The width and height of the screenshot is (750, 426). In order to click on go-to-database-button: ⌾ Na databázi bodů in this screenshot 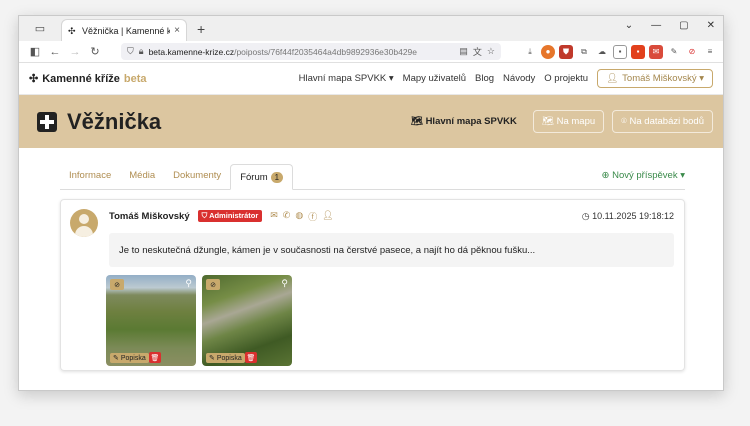, I will do `click(662, 121)`.